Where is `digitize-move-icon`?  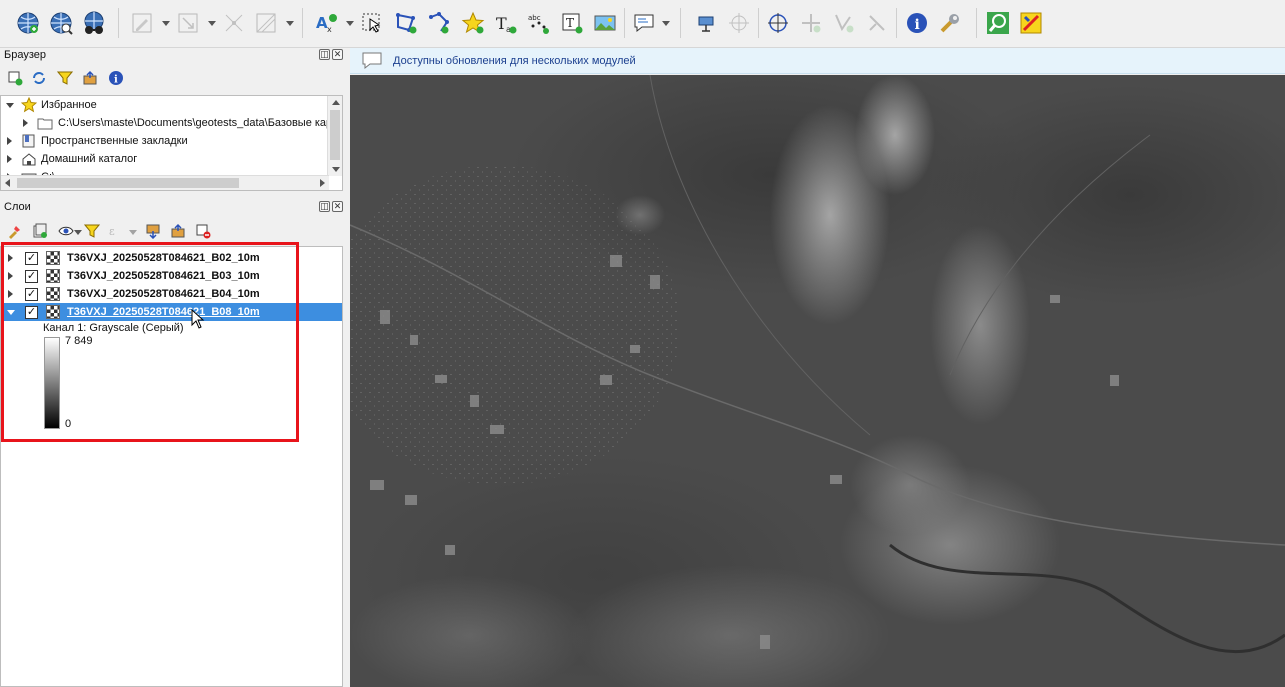
digitize-move-icon is located at coordinates (188, 23).